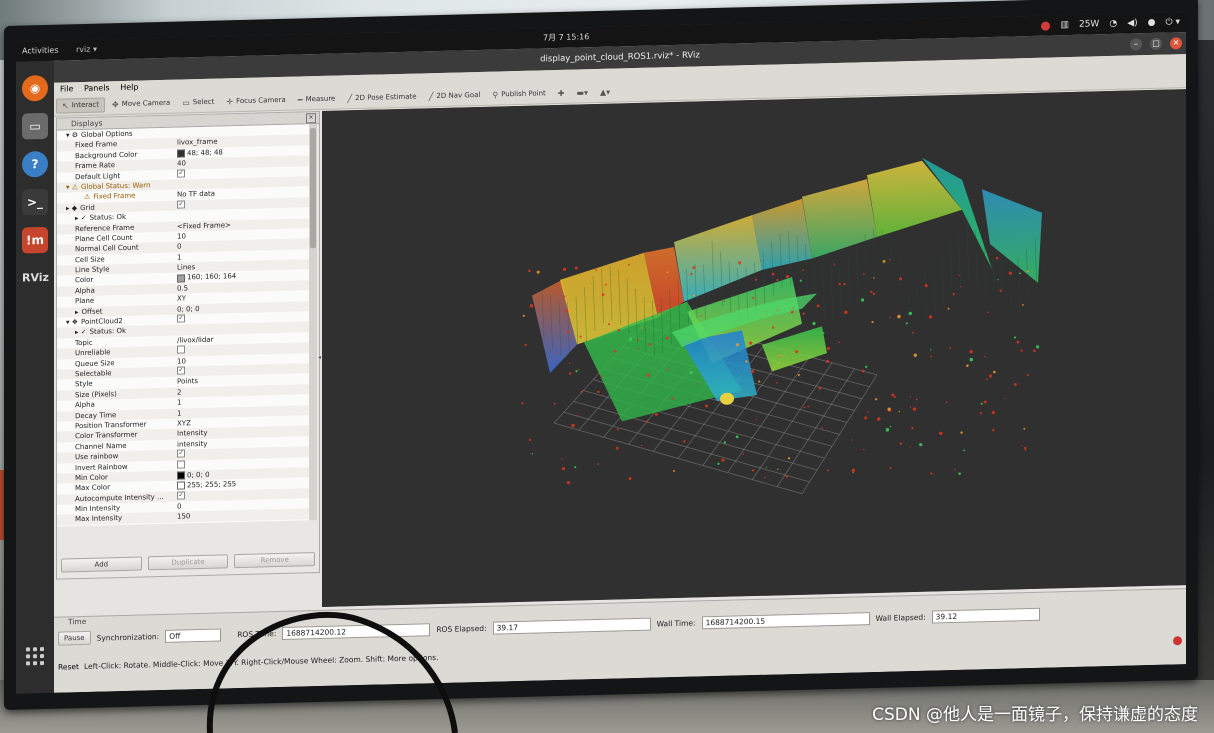  What do you see at coordinates (332, 672) in the screenshot?
I see `cable-foreground` at bounding box center [332, 672].